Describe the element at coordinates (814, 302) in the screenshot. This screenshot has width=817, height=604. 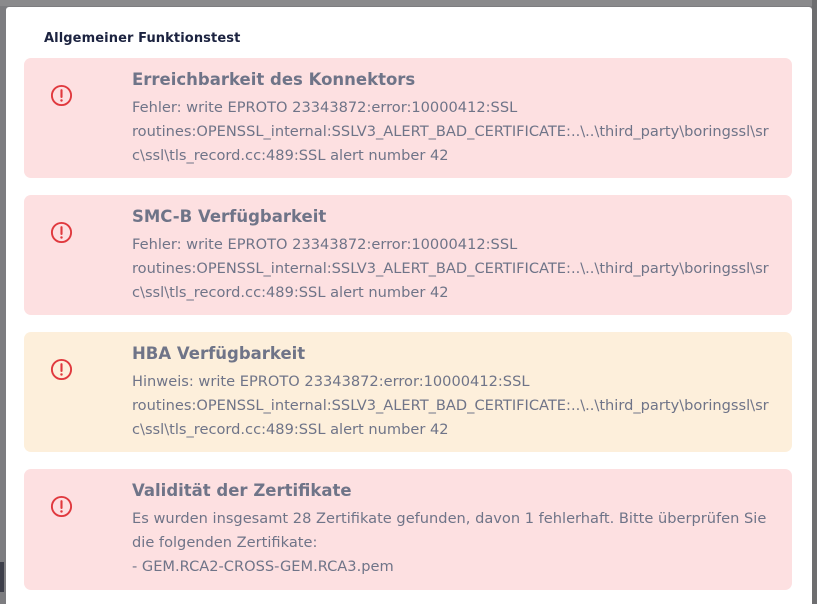
I see `backdrop-edge` at that location.